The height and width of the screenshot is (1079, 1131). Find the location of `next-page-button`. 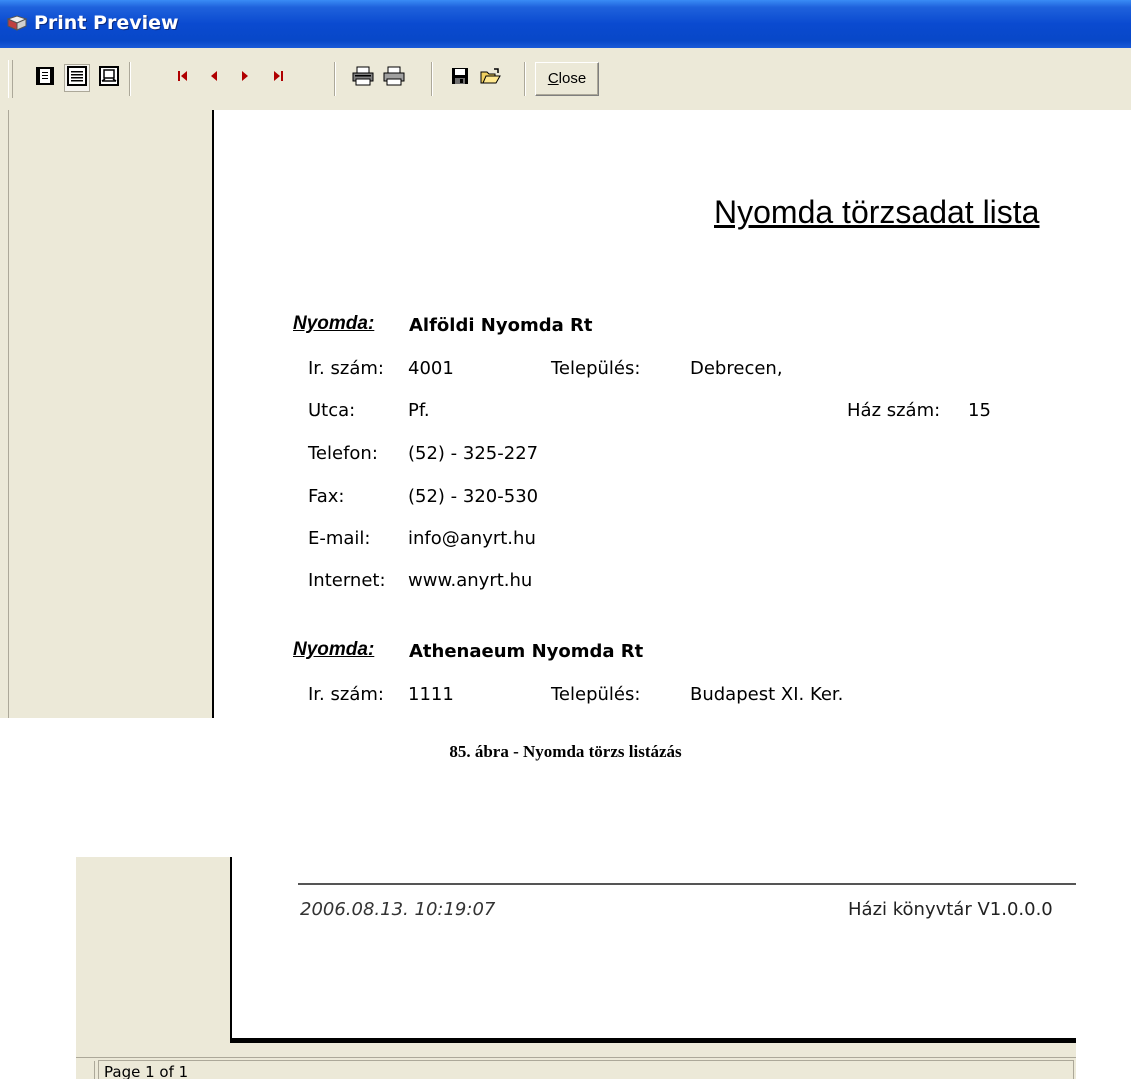

next-page-button is located at coordinates (245, 78).